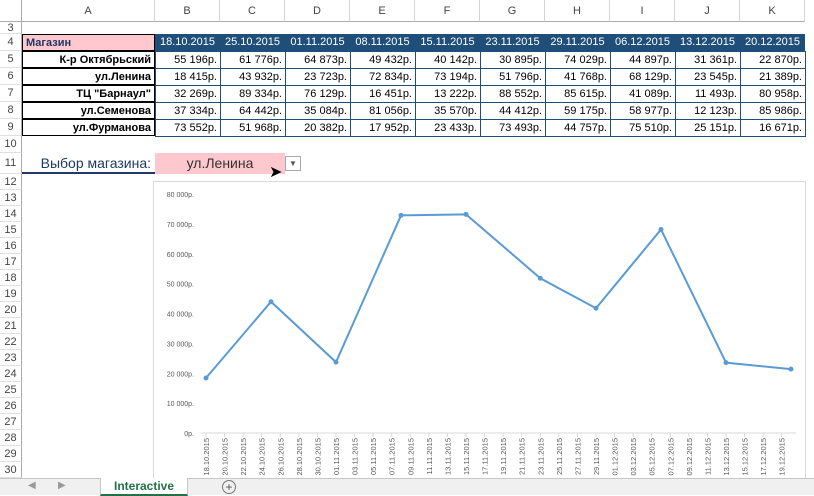 The height and width of the screenshot is (496, 814). What do you see at coordinates (643, 128) in the screenshot?
I see `sales-value-cell: 75 510р.` at bounding box center [643, 128].